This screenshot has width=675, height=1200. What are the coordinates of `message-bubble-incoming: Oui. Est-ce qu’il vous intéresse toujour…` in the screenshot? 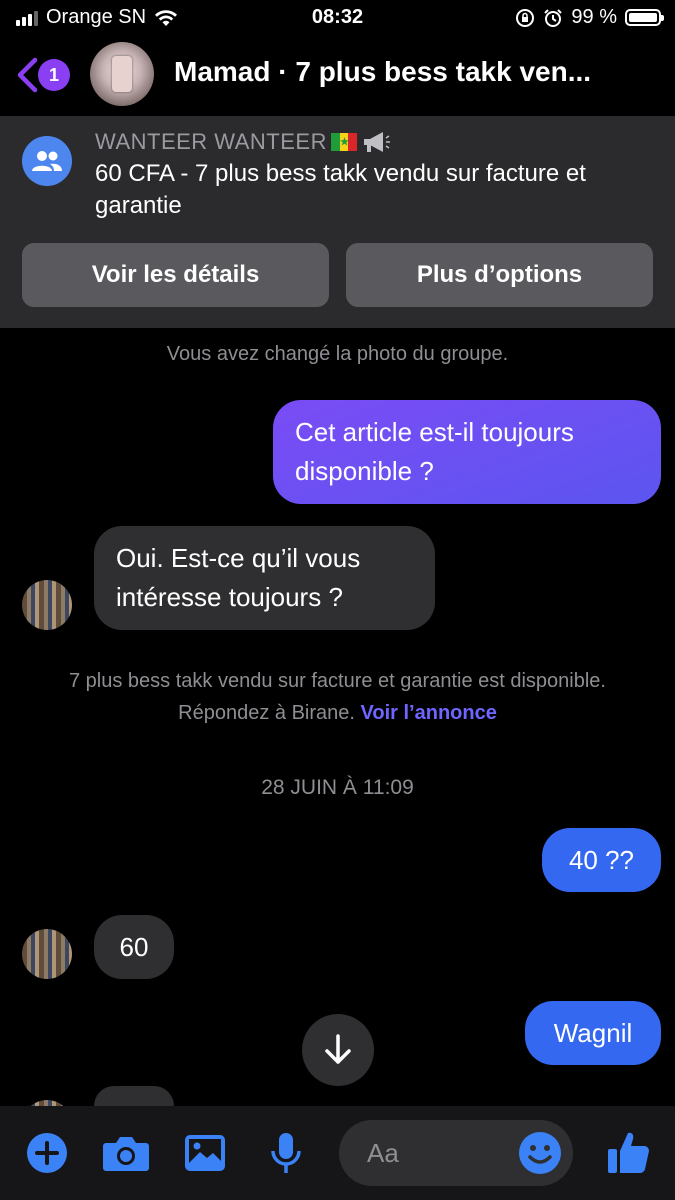 It's located at (264, 578).